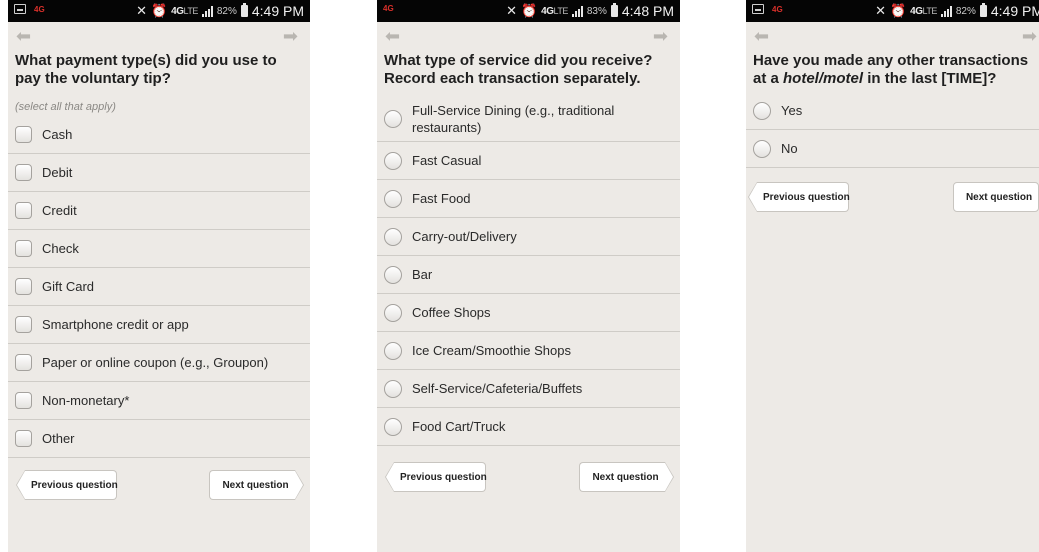 The width and height of the screenshot is (1039, 552). Describe the element at coordinates (596, 11) in the screenshot. I see `battery-percent: 83%` at that location.